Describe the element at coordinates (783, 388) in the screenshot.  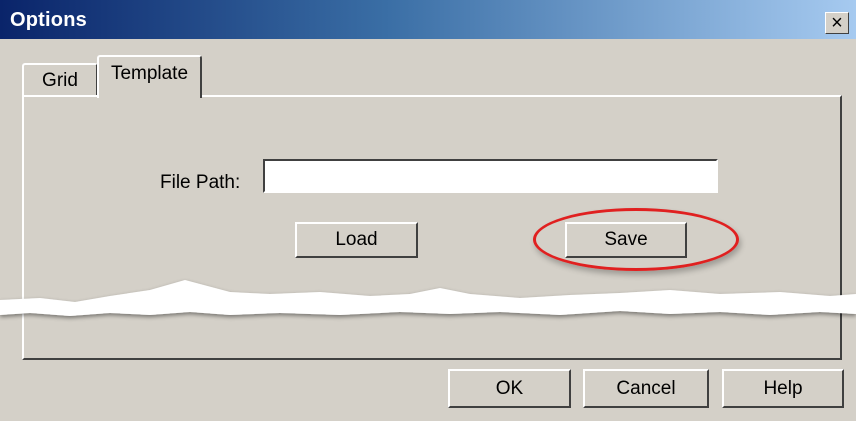
I see `help-button: Help` at that location.